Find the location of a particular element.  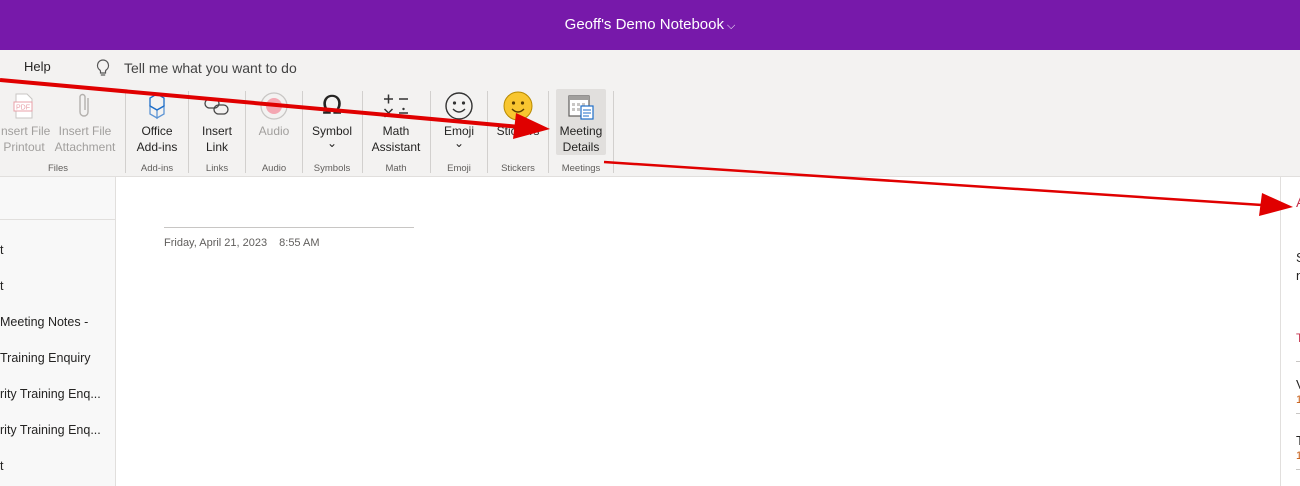

math-assistant-label: Math Assistant is located at coordinates (396, 139).